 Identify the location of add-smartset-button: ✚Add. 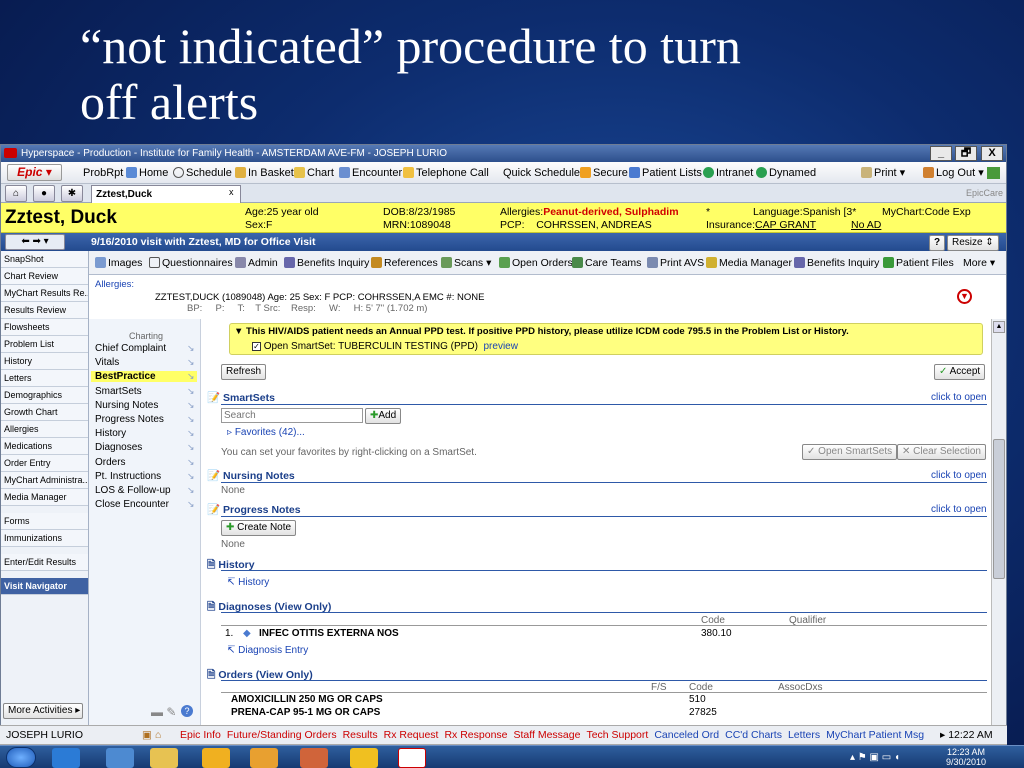
(383, 416).